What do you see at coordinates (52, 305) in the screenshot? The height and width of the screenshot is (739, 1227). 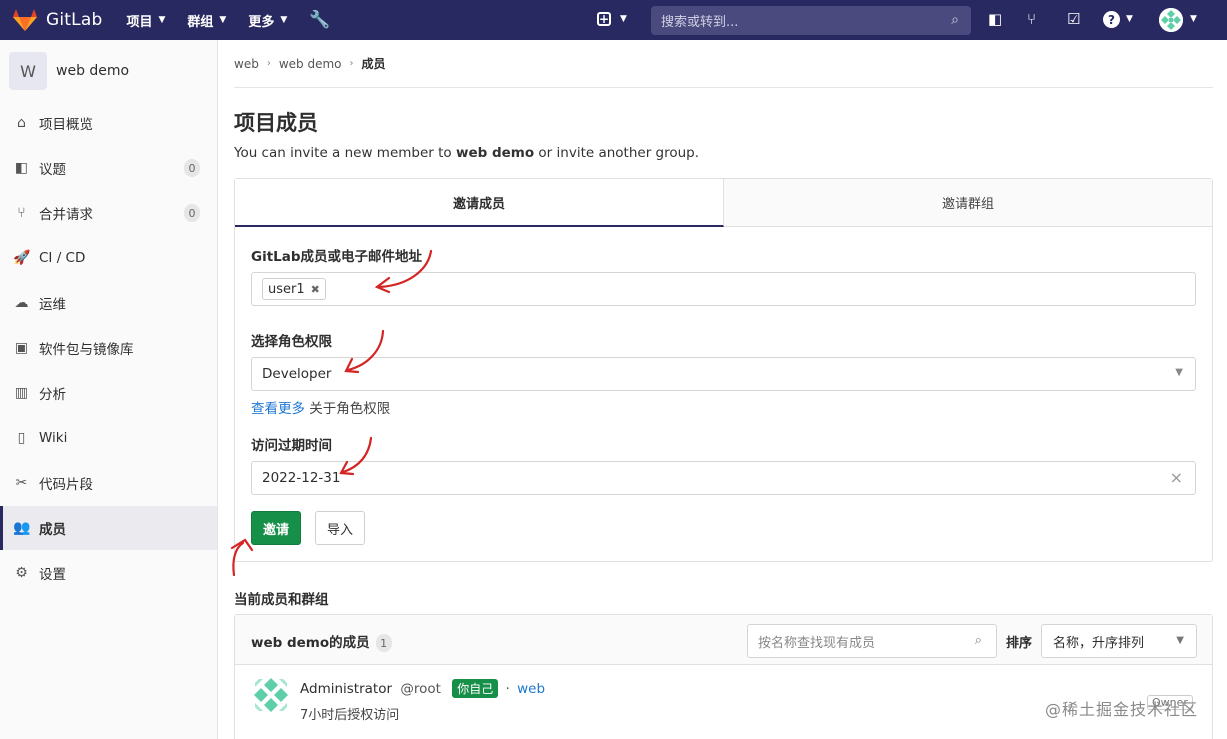 I see `sidebar-item-label: 运维` at bounding box center [52, 305].